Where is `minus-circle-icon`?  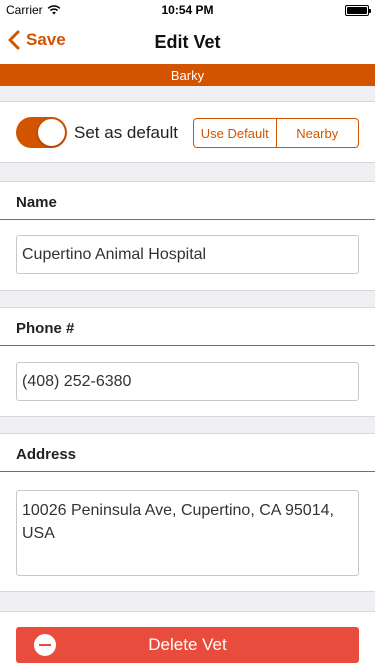
minus-circle-icon is located at coordinates (45, 645).